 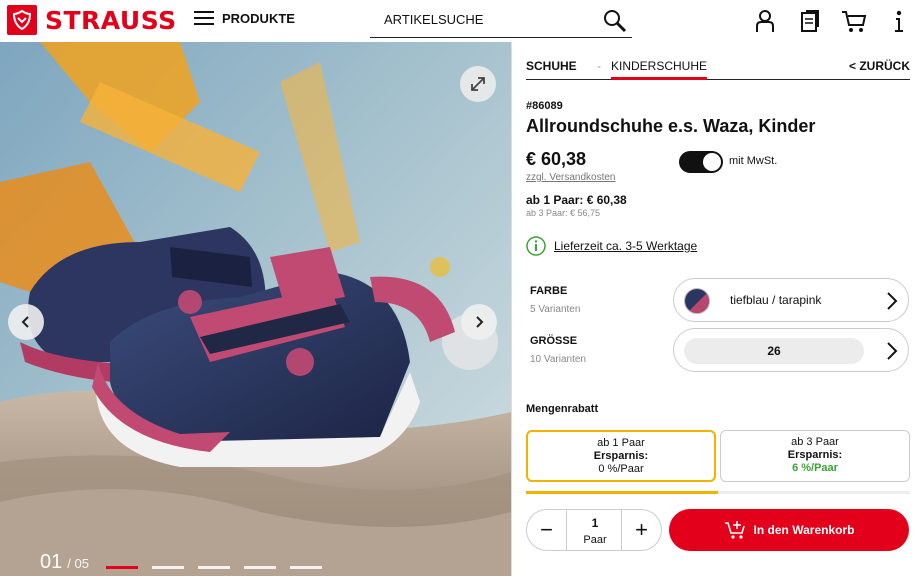 What do you see at coordinates (536, 246) in the screenshot?
I see `info-circle-icon` at bounding box center [536, 246].